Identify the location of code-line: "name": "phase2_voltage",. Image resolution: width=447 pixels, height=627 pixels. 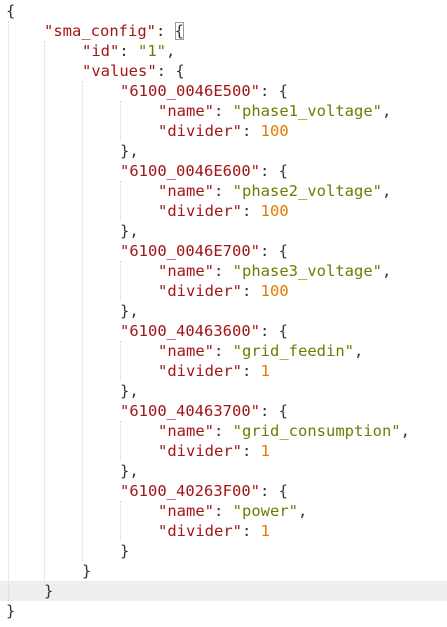
(223, 191).